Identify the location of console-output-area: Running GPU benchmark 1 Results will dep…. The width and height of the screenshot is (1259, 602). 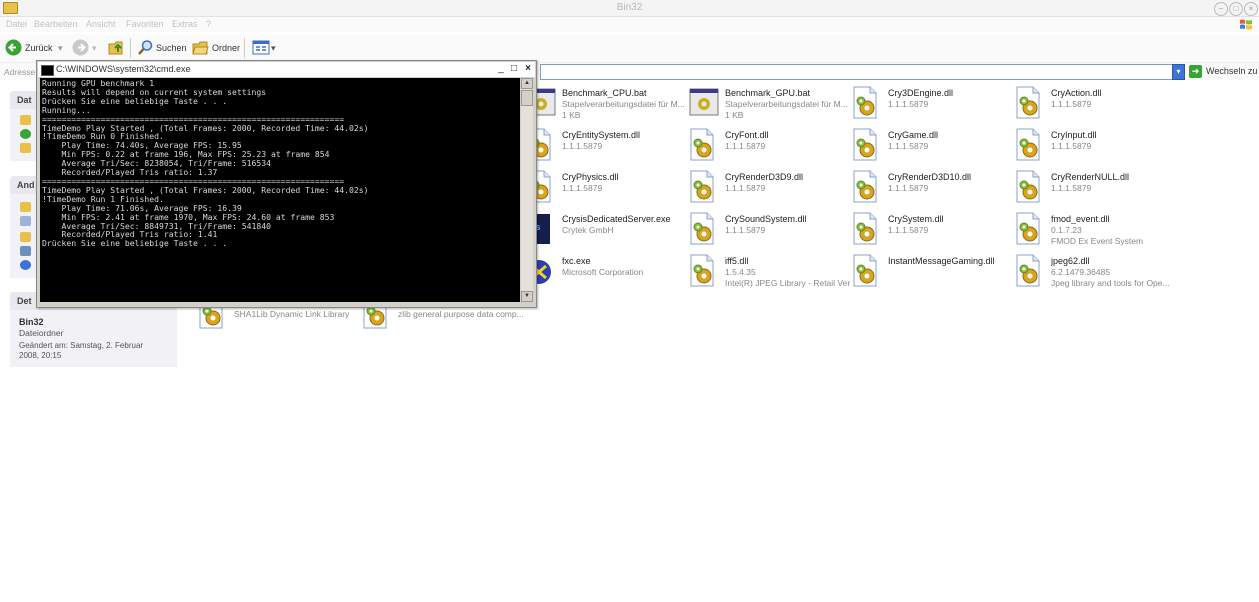
(280, 190).